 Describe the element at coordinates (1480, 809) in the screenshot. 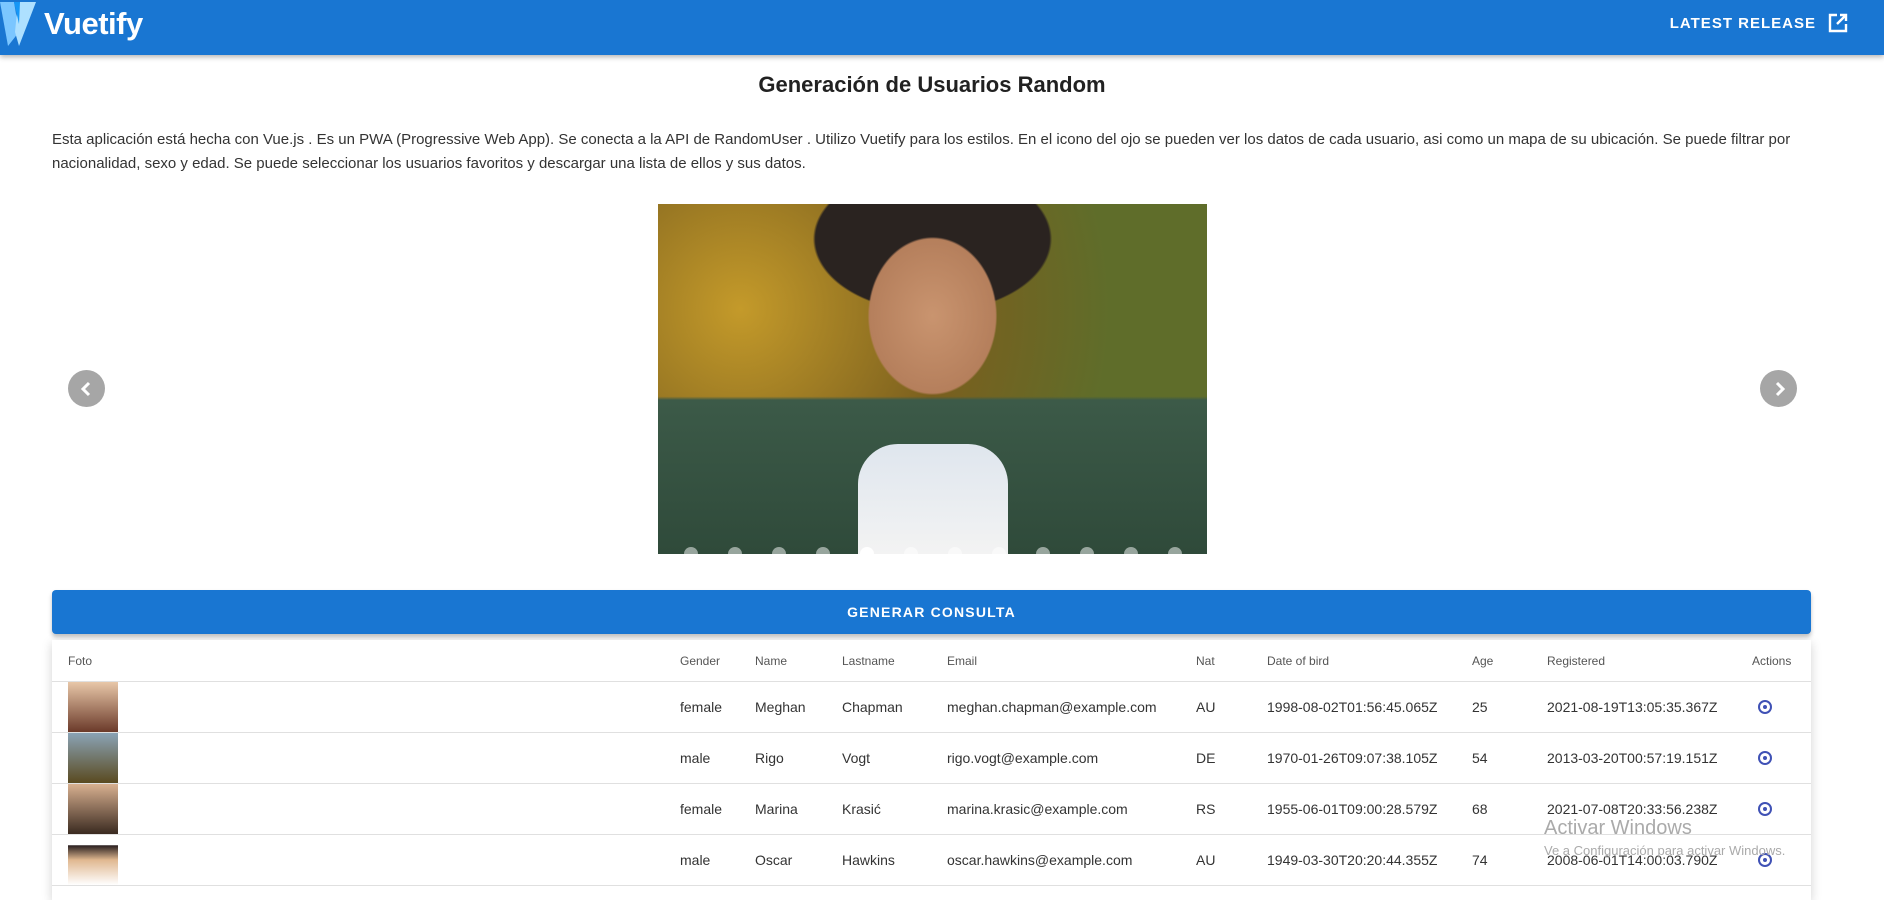

I see `cell-age: 68` at that location.